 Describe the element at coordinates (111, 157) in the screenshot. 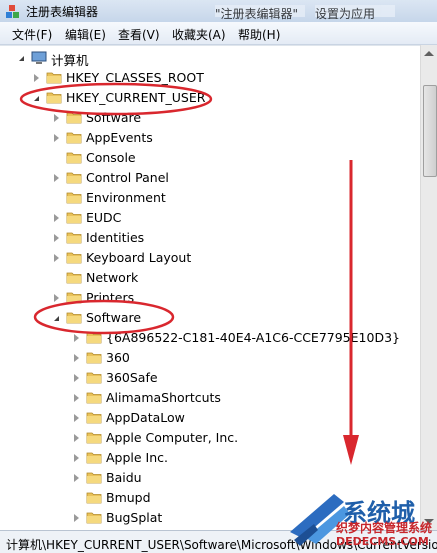

I see `tree-node-label: Console` at that location.